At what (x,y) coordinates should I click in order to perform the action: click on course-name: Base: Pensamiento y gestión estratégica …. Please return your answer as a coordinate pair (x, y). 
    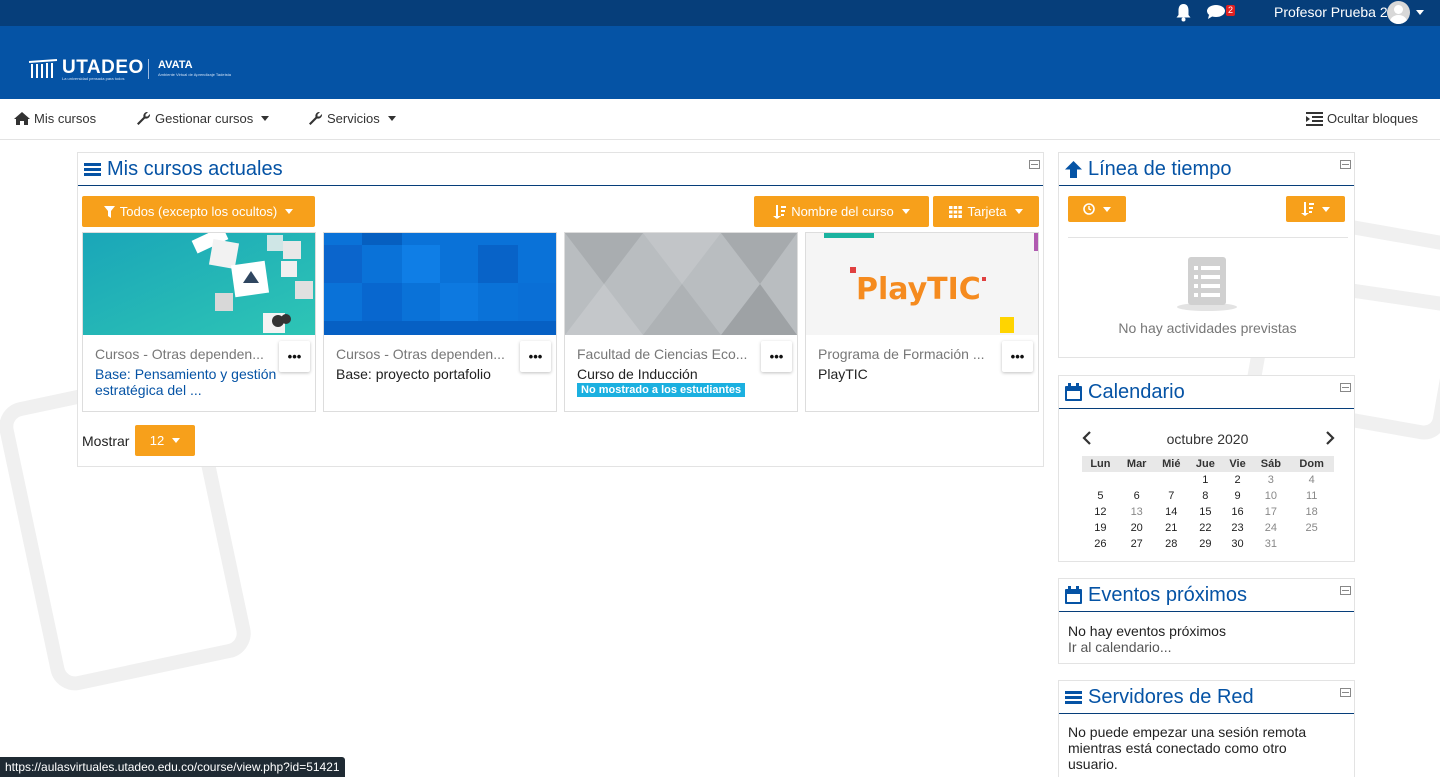
    Looking at the image, I should click on (190, 382).